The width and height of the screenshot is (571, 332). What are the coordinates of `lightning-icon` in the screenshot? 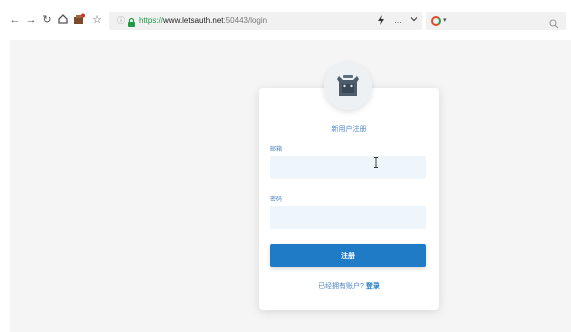 It's located at (381, 21).